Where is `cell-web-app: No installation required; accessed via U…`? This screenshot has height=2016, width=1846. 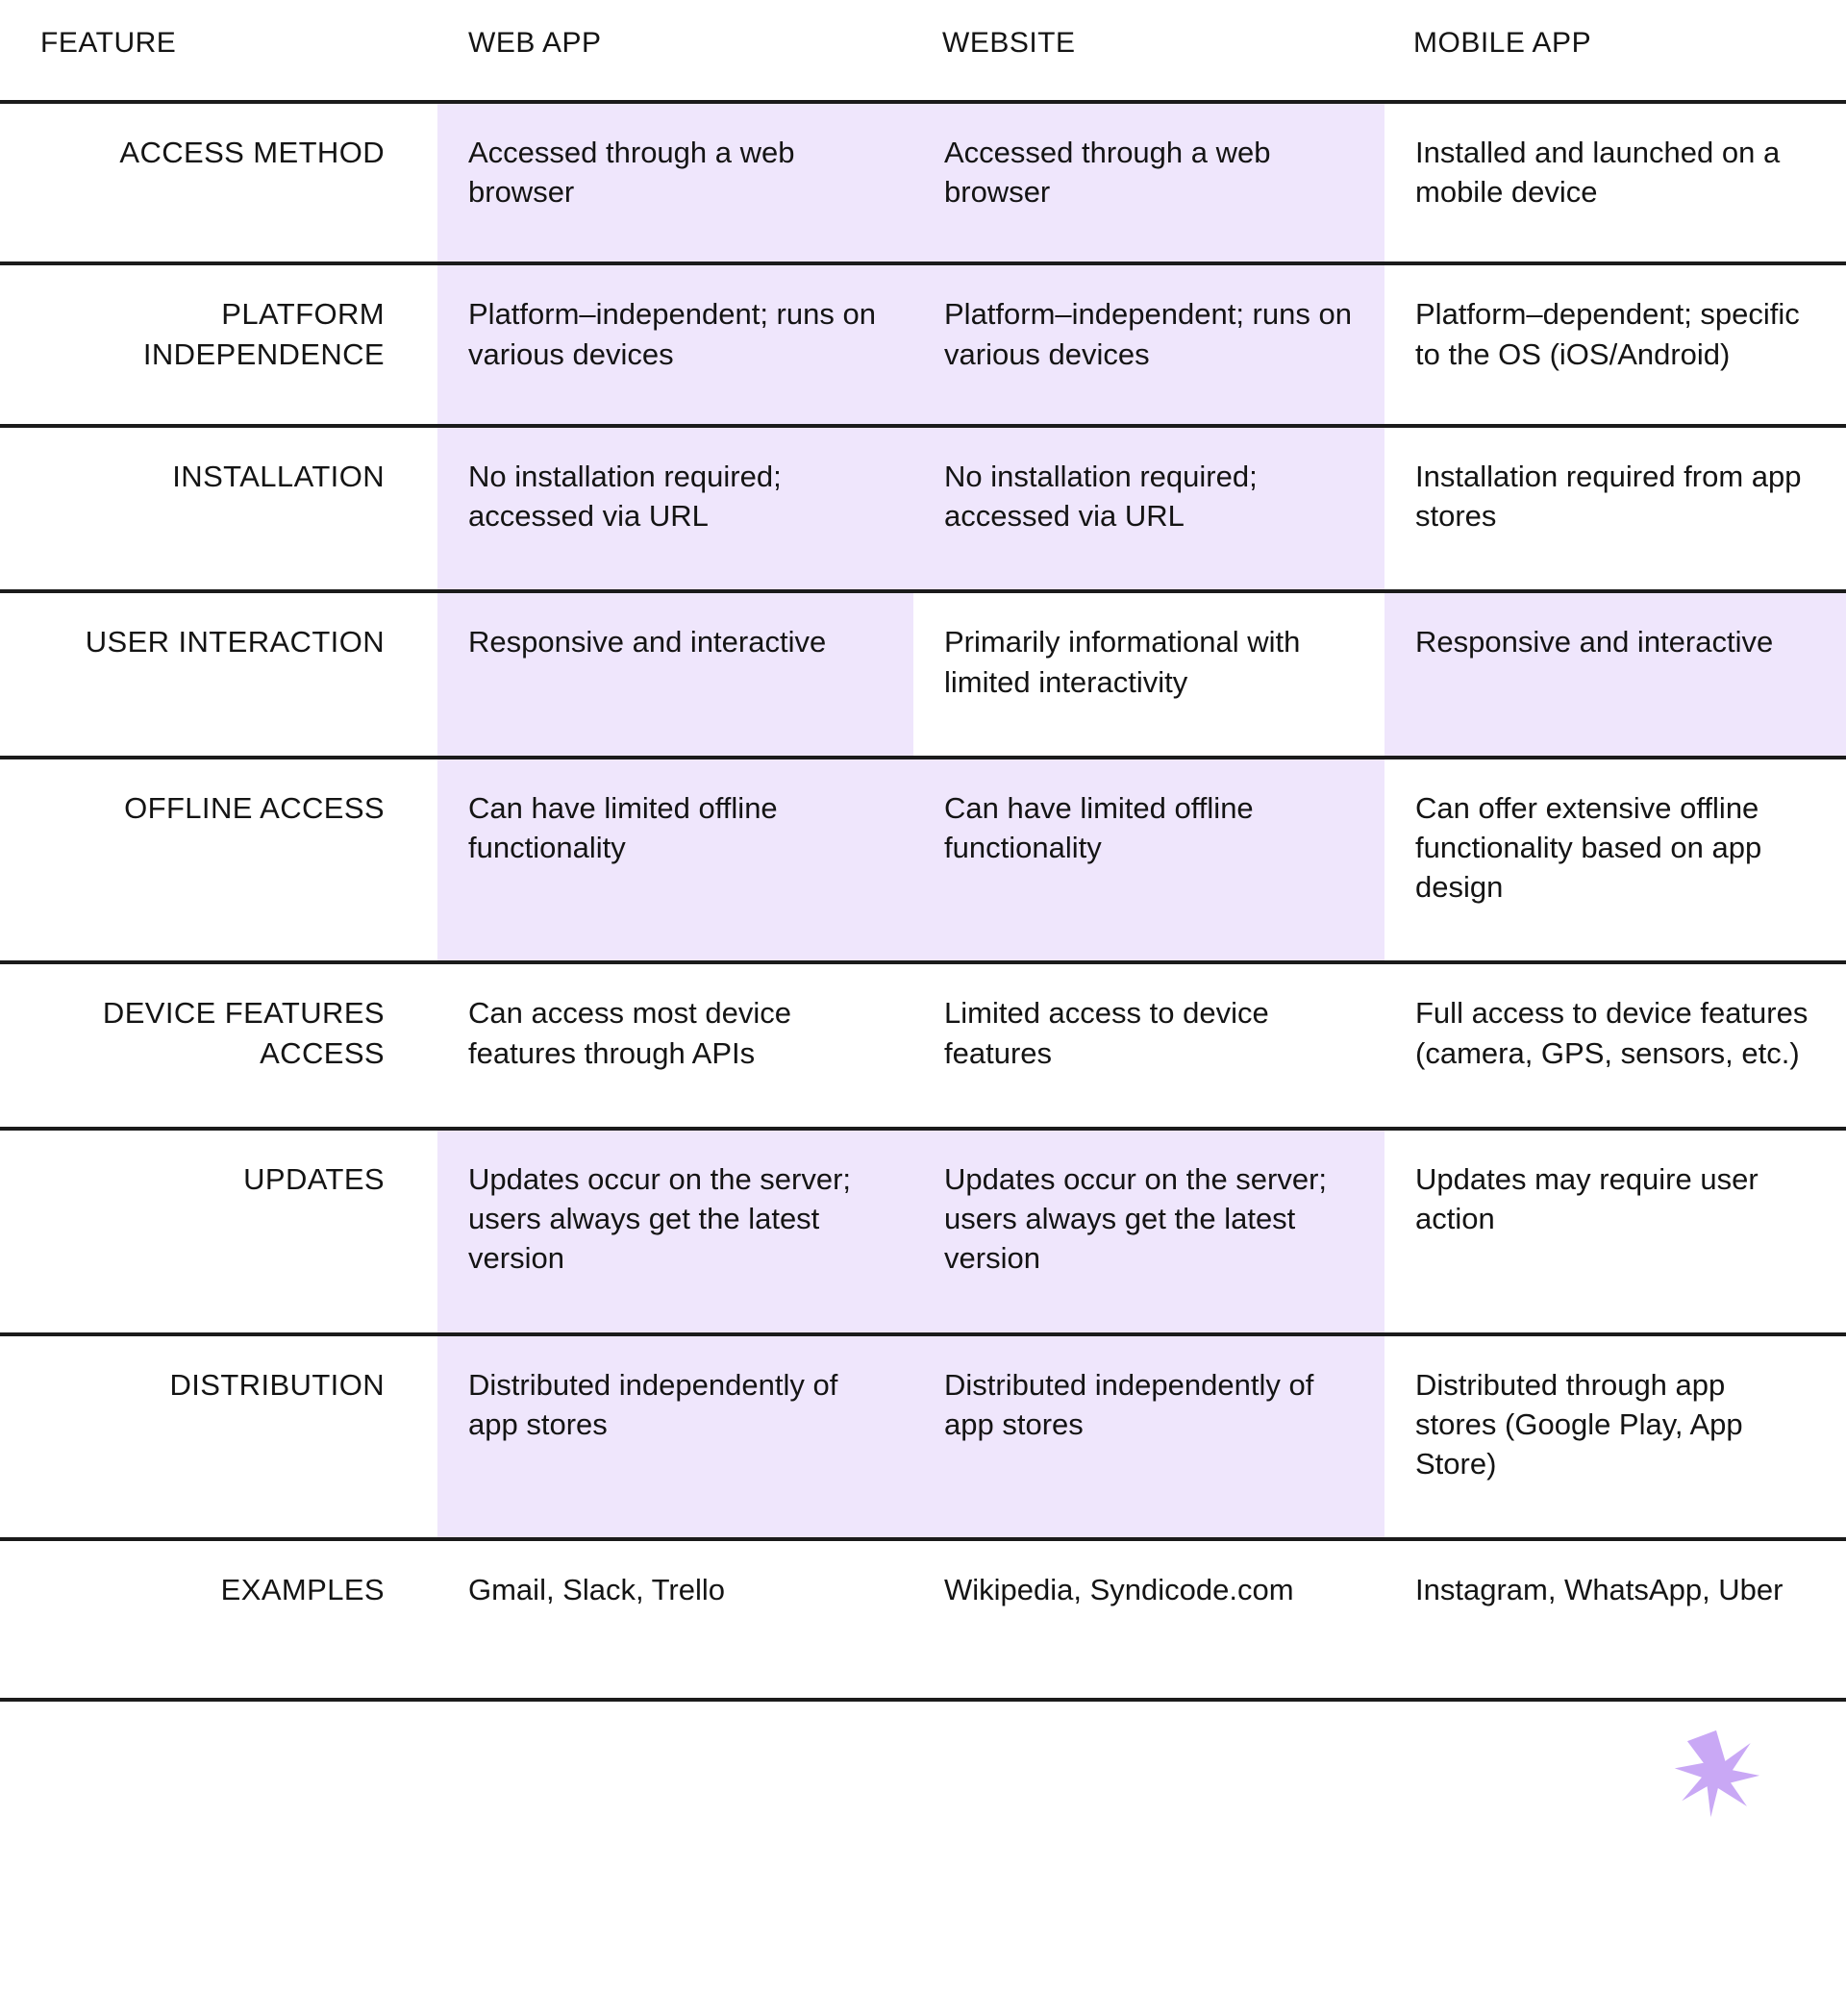 cell-web-app: No installation required; accessed via U… is located at coordinates (675, 509).